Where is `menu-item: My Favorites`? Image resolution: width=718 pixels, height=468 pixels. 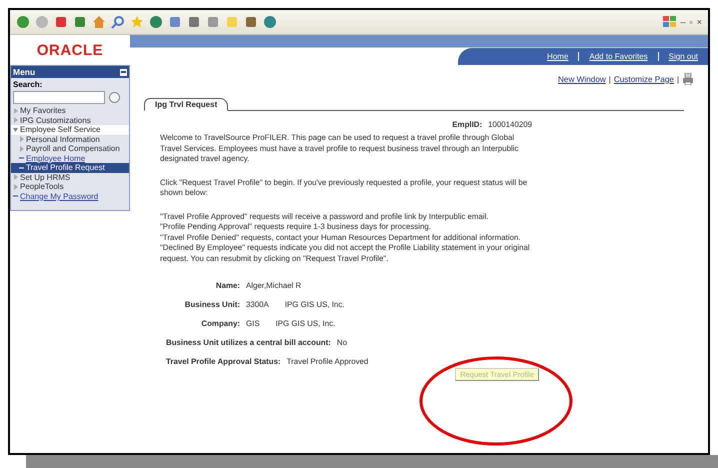
menu-item: My Favorites is located at coordinates (70, 111).